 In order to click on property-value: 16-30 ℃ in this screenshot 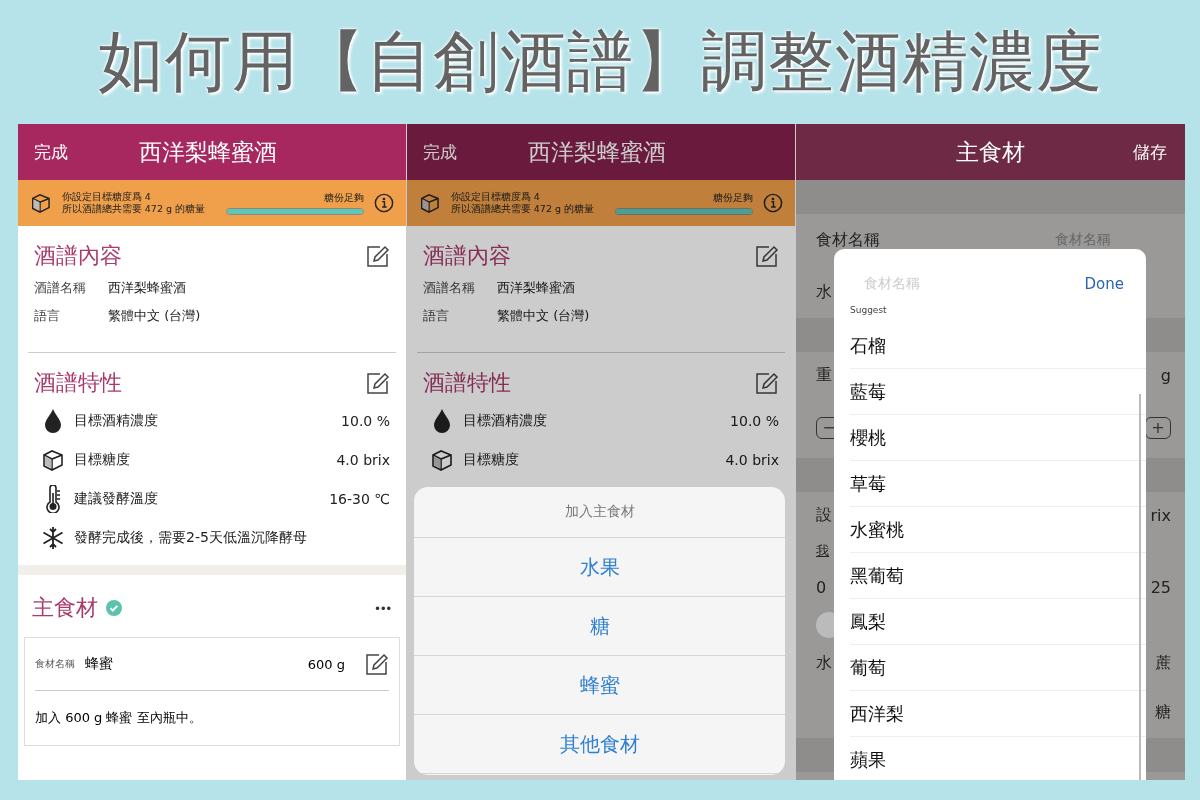, I will do `click(359, 498)`.